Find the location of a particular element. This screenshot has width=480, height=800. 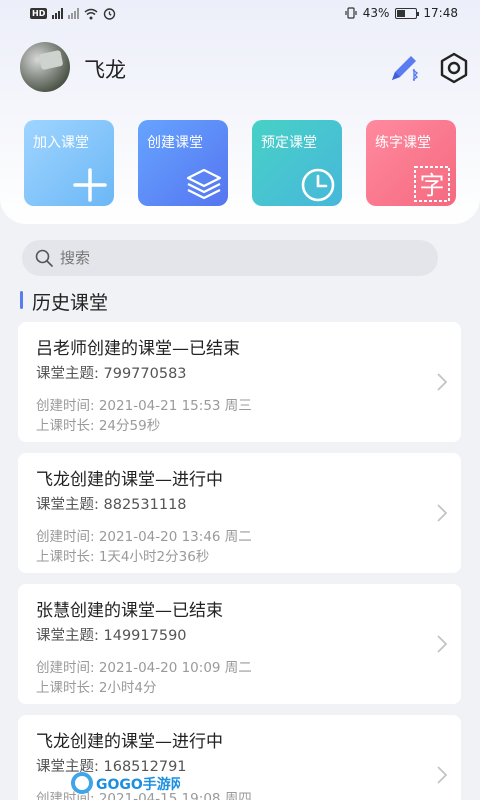

character-glyph: 字 is located at coordinates (431, 185).